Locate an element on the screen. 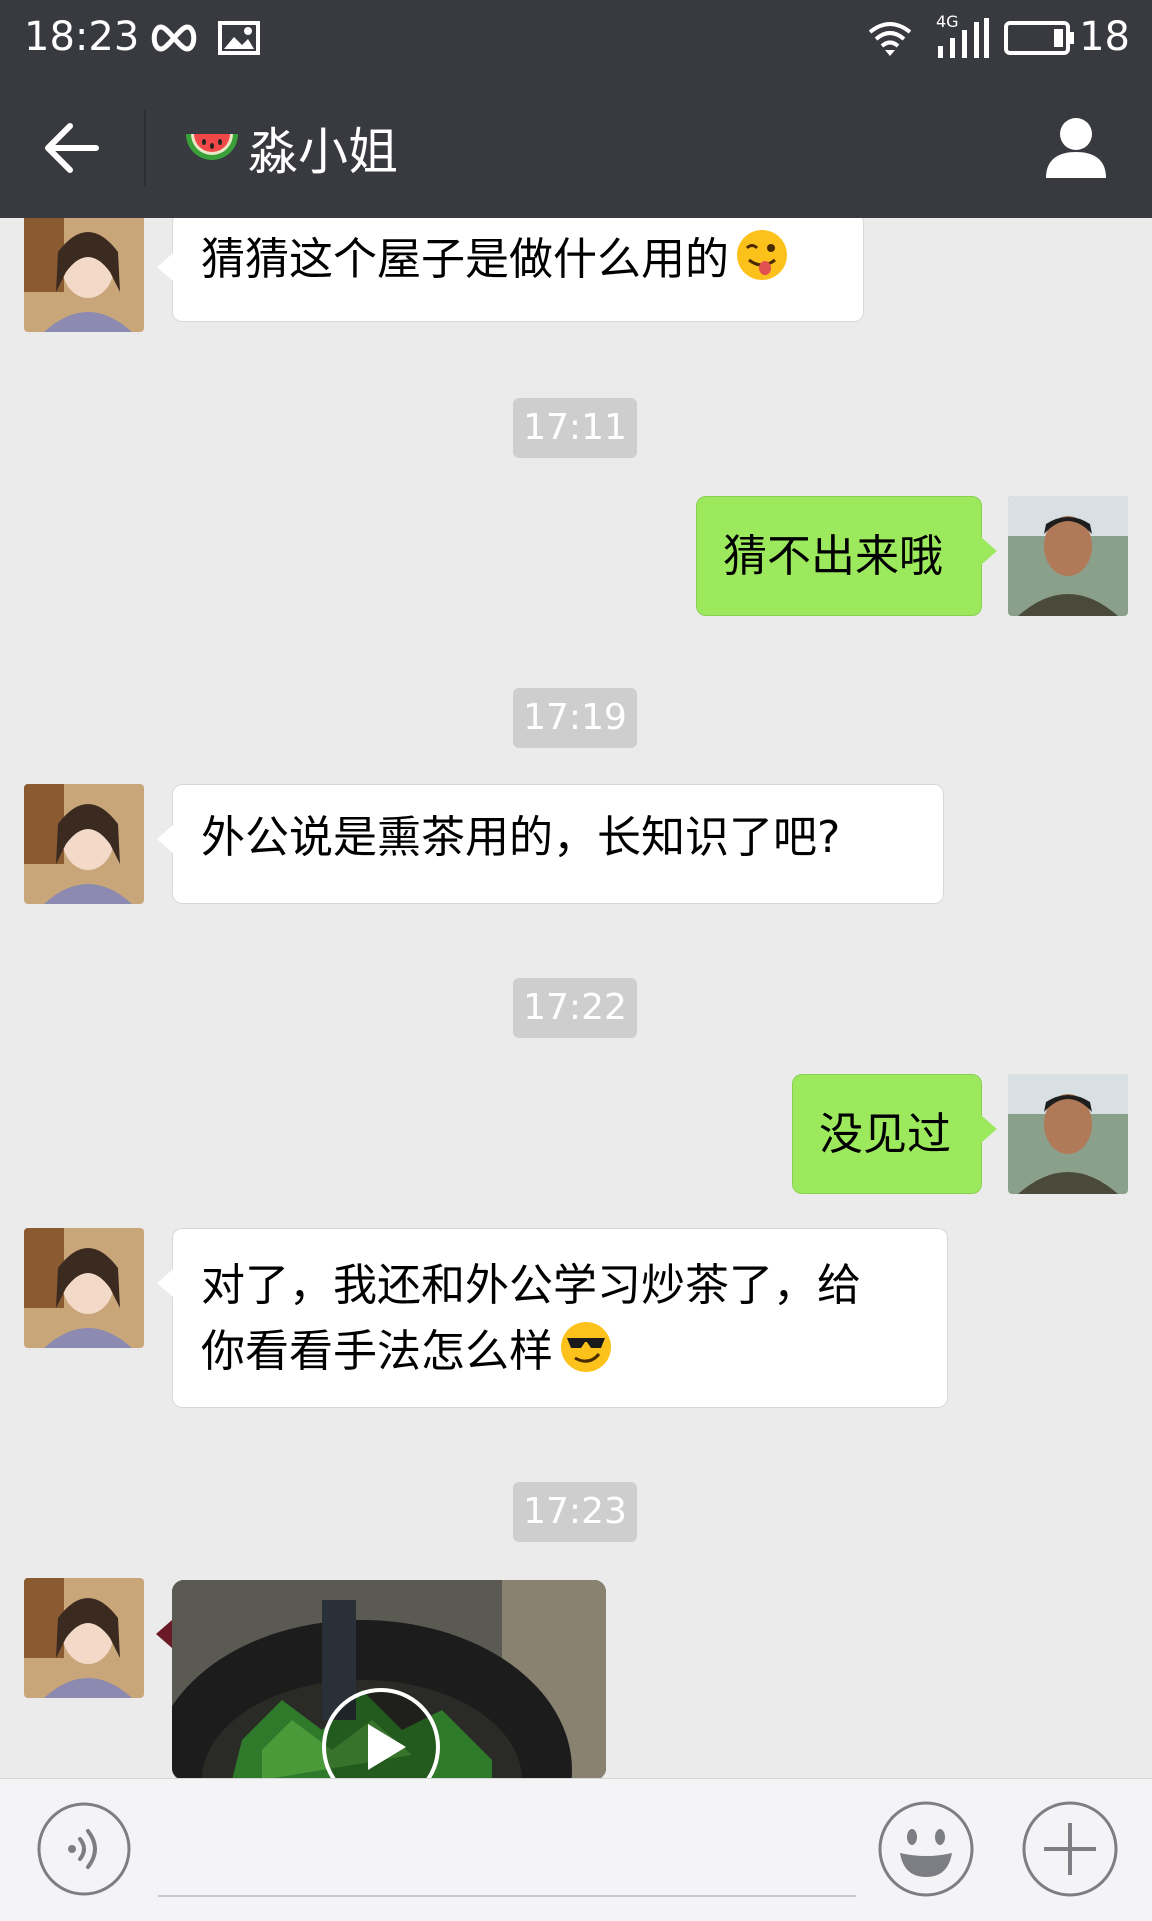  emoji-button is located at coordinates (926, 1849).